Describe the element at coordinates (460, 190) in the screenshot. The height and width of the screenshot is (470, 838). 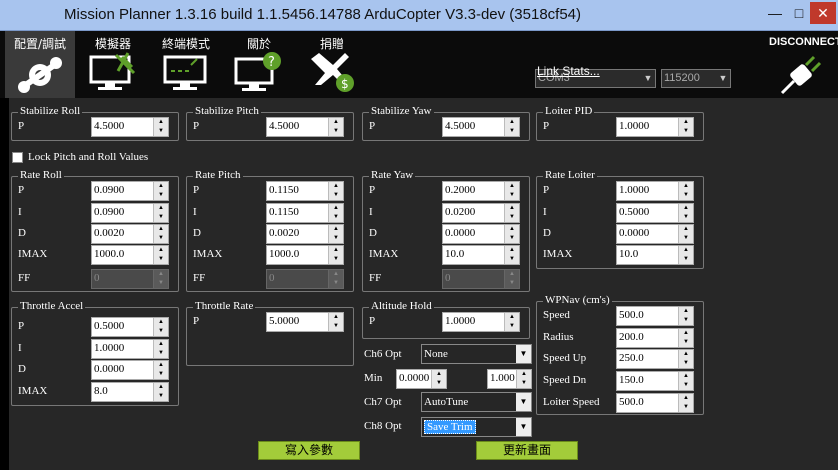
I see `param-value: 0.2000` at that location.